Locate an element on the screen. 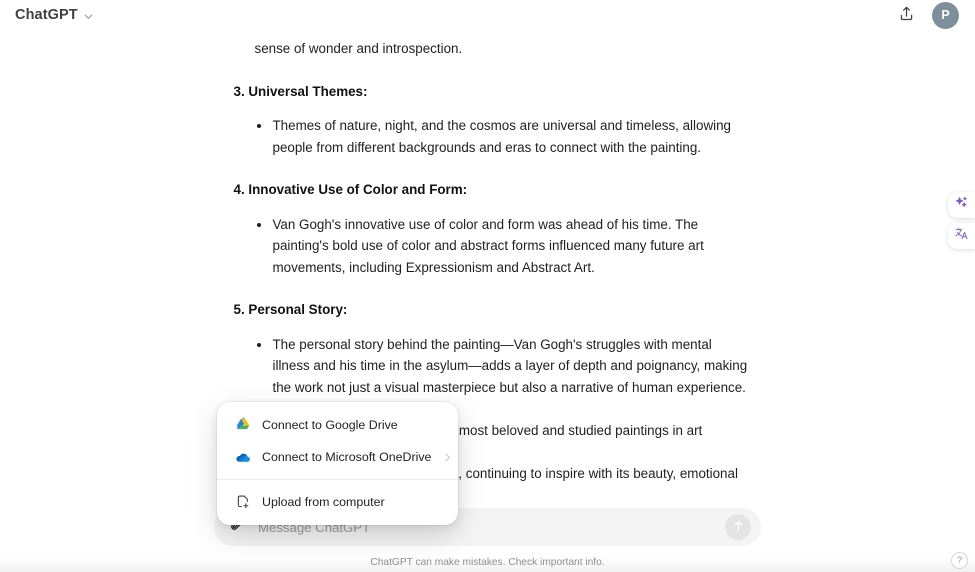 This screenshot has width=975, height=572. section-heading-5: 5. Personal Story: is located at coordinates (290, 309).